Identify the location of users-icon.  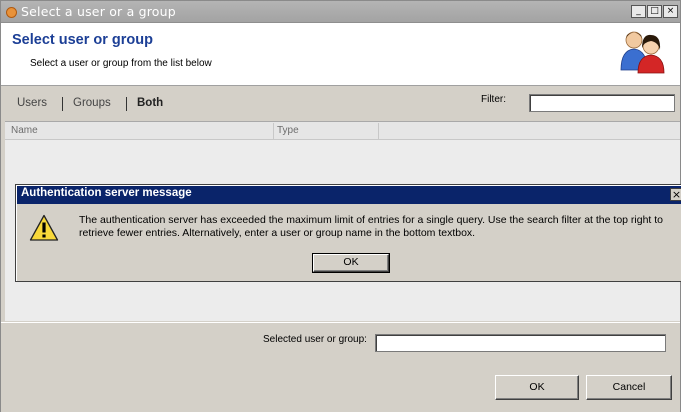
(642, 52).